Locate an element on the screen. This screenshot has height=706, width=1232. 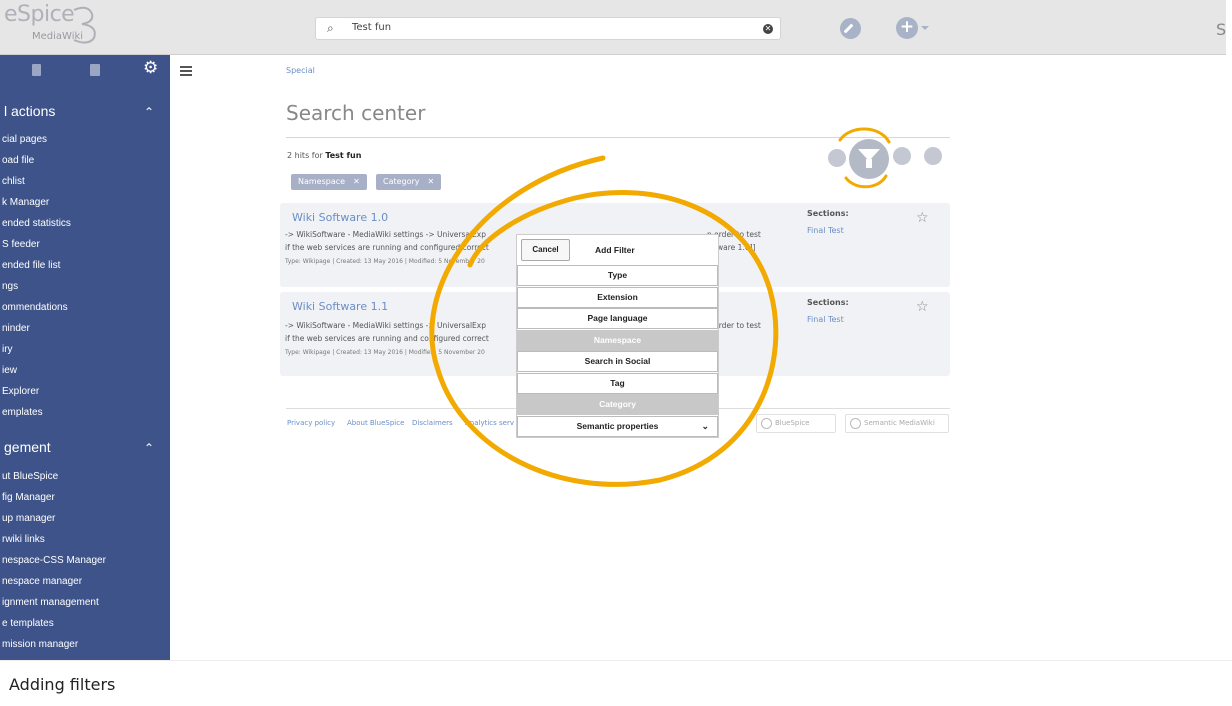
sidebar-item: cial pages is located at coordinates (24, 139).